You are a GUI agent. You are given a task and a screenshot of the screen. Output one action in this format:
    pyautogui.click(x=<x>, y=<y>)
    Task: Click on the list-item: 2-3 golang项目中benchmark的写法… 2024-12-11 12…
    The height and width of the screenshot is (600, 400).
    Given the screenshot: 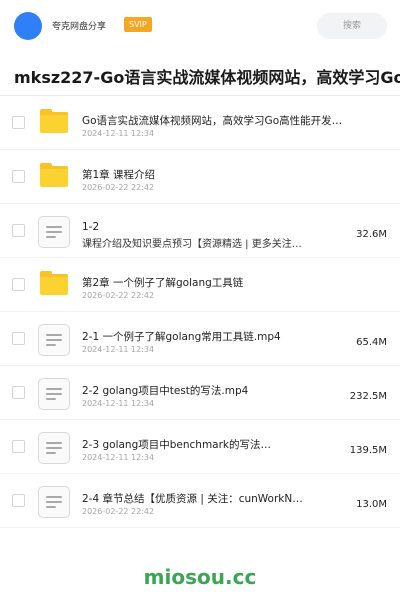 What is the action you would take?
    pyautogui.click(x=200, y=447)
    